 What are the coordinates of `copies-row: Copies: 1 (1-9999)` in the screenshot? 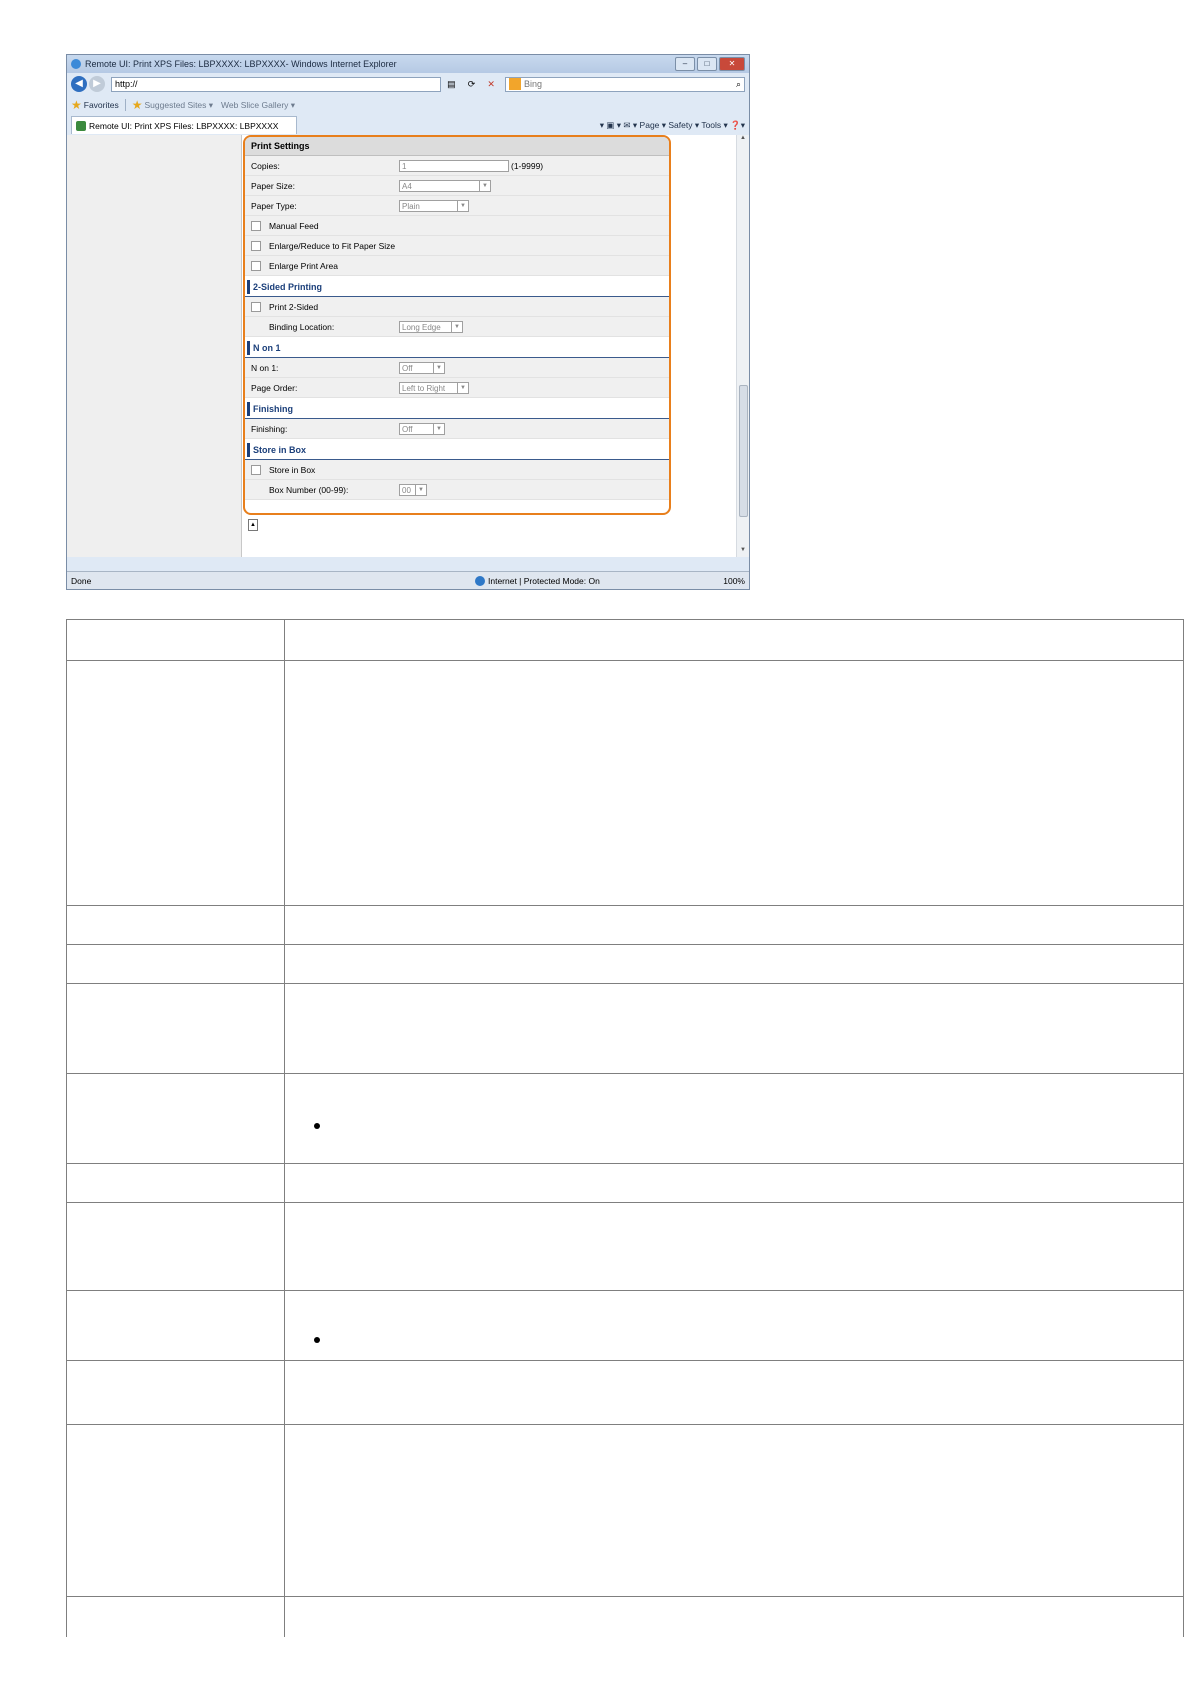 It's located at (457, 166).